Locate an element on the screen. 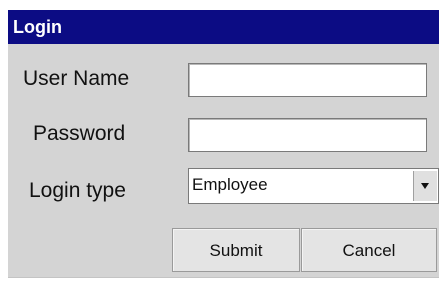 The image size is (439, 285). dropdown-button is located at coordinates (425, 186).